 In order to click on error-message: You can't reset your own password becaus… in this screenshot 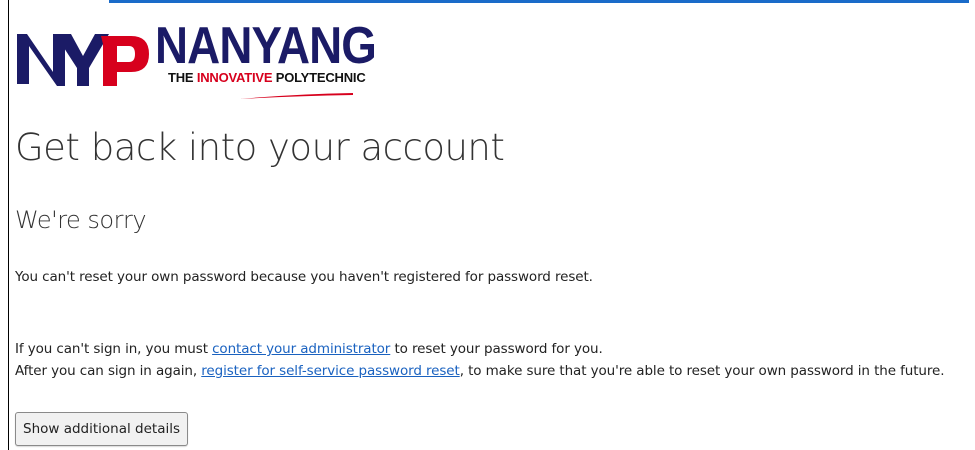, I will do `click(304, 277)`.